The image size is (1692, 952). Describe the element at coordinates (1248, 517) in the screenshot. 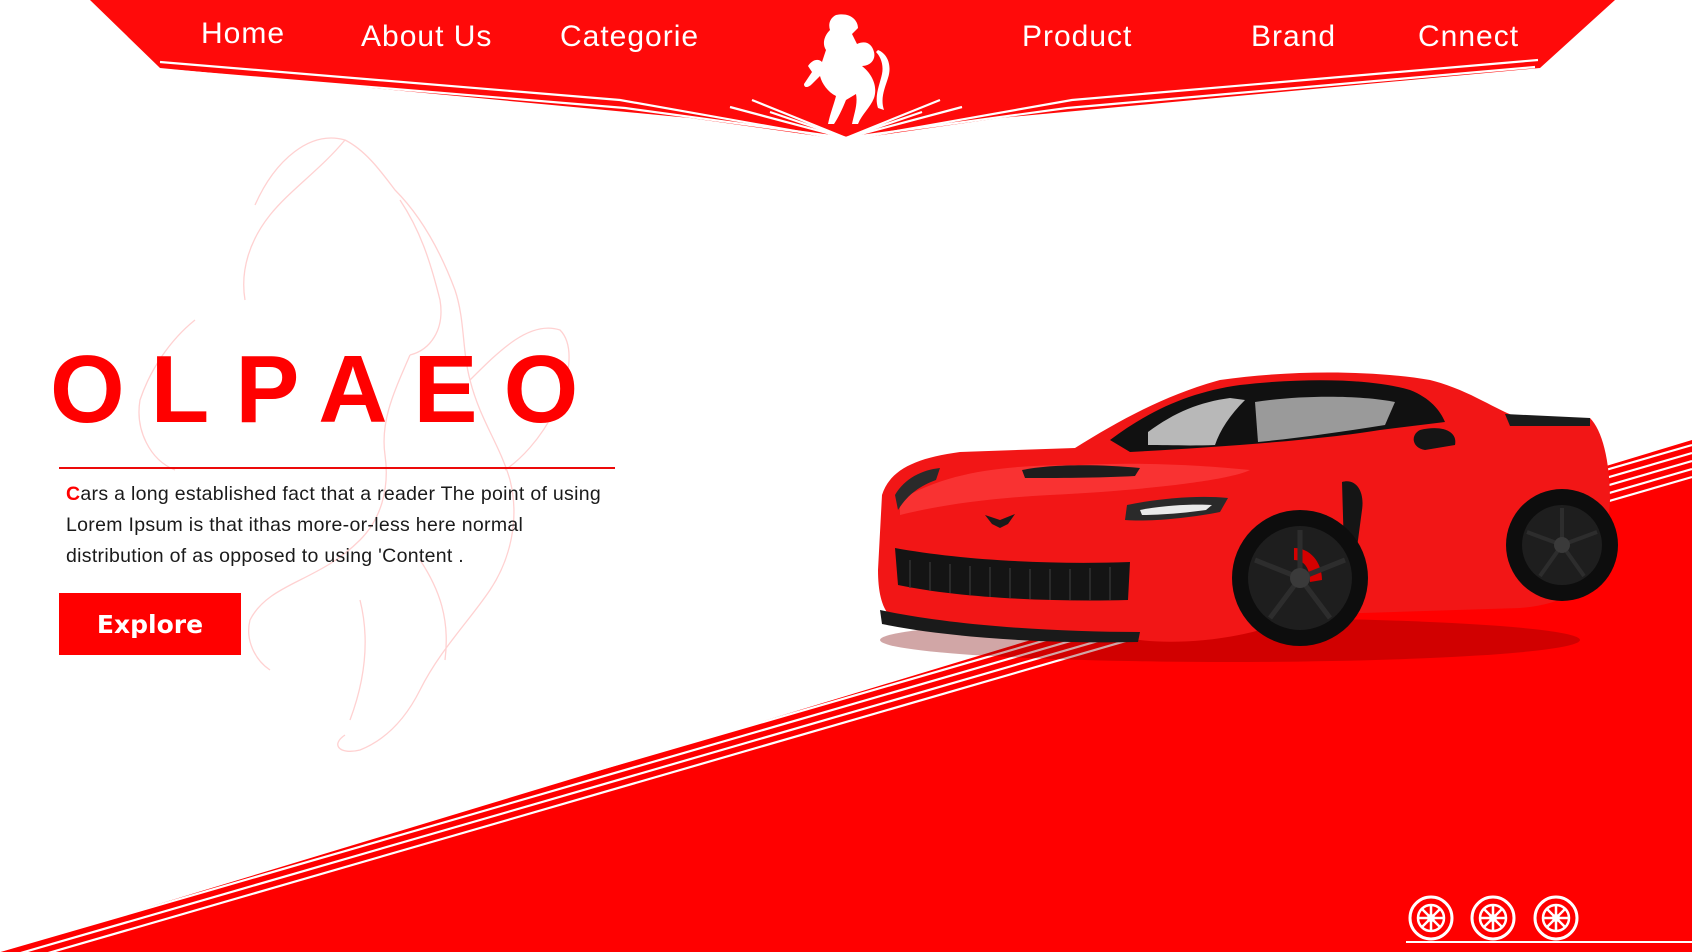

I see `red-sports-car-image` at that location.